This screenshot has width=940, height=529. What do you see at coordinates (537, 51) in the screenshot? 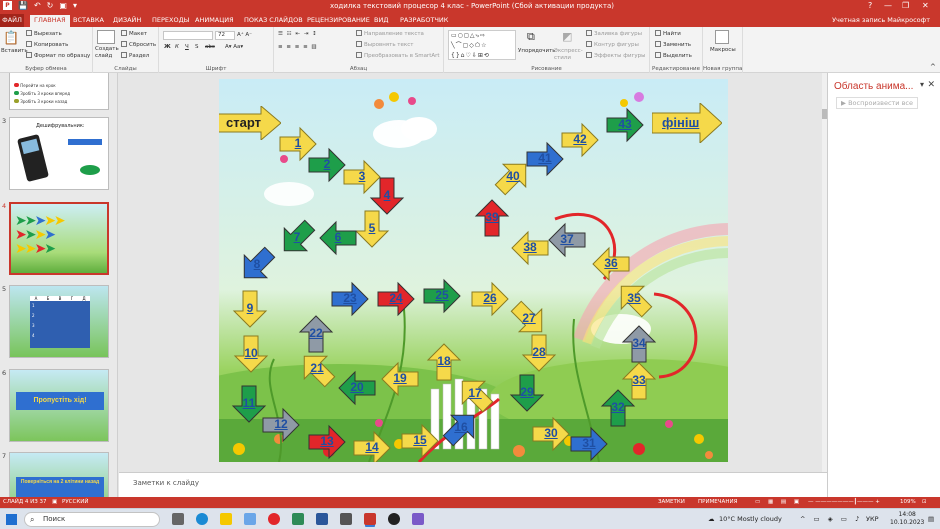
I see `arrange-button: Упорядочить` at bounding box center [537, 51].